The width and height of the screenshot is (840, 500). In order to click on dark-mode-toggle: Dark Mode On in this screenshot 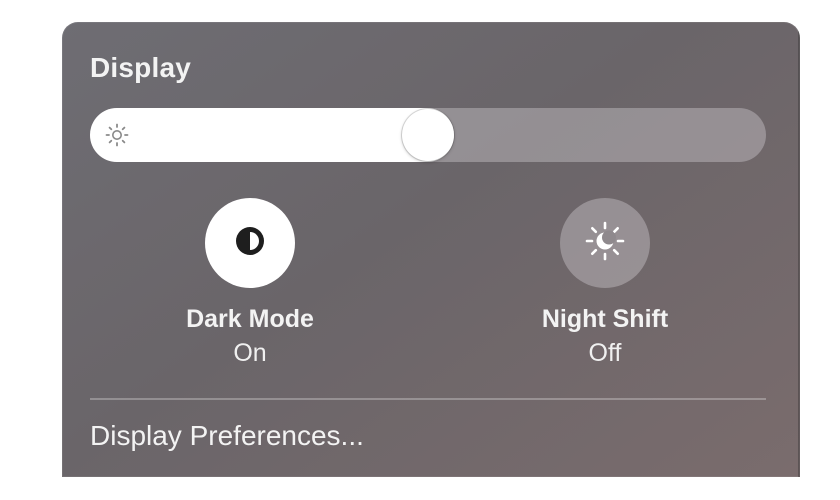, I will do `click(250, 283)`.